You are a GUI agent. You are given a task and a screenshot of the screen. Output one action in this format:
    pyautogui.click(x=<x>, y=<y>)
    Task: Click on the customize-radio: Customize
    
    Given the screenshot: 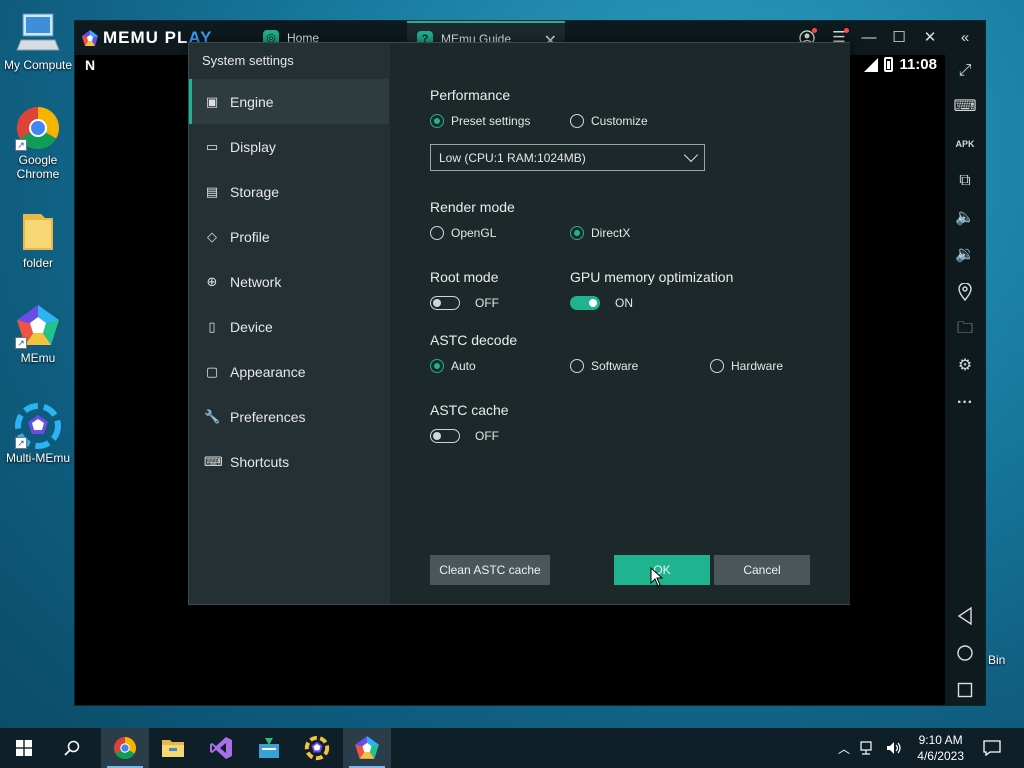 What is the action you would take?
    pyautogui.click(x=609, y=121)
    